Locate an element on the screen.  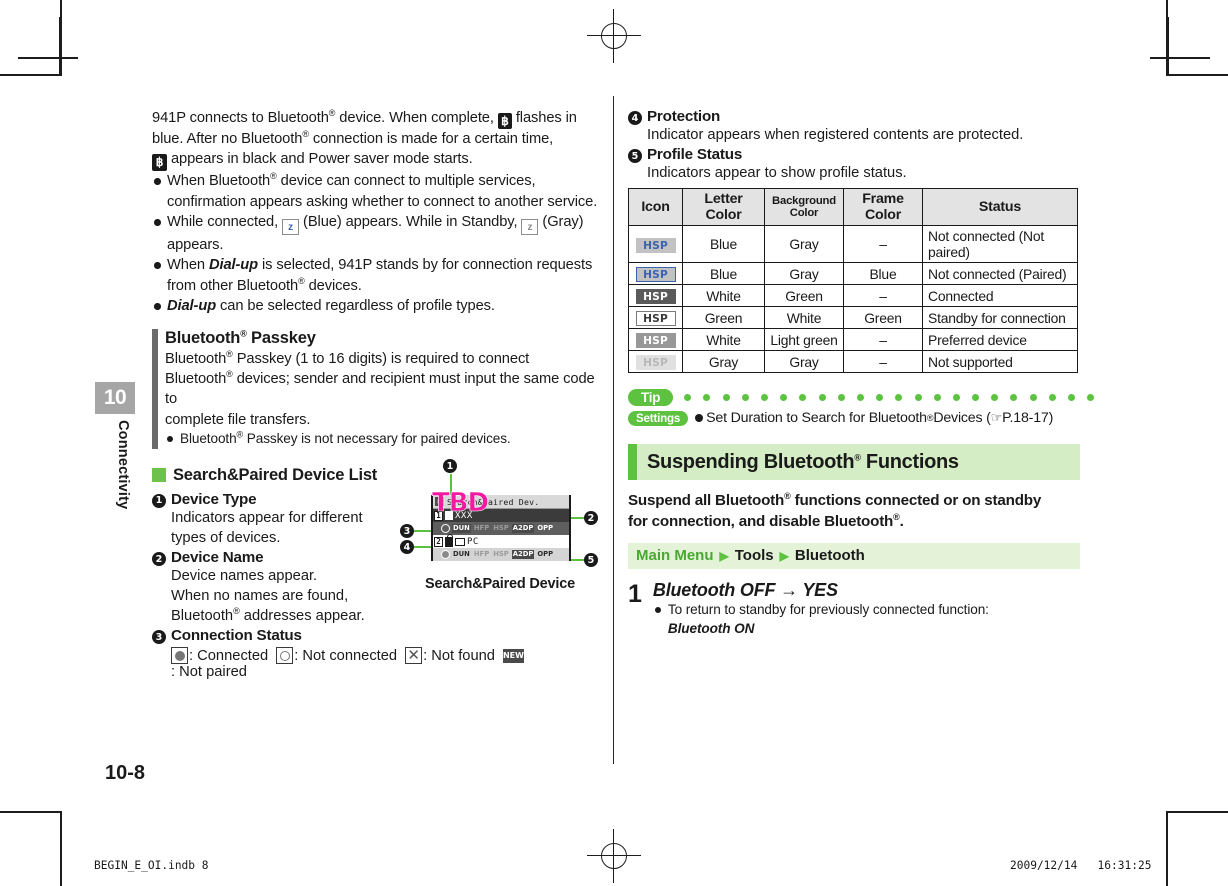
status-cell-2: Connected is located at coordinates (1000, 296).